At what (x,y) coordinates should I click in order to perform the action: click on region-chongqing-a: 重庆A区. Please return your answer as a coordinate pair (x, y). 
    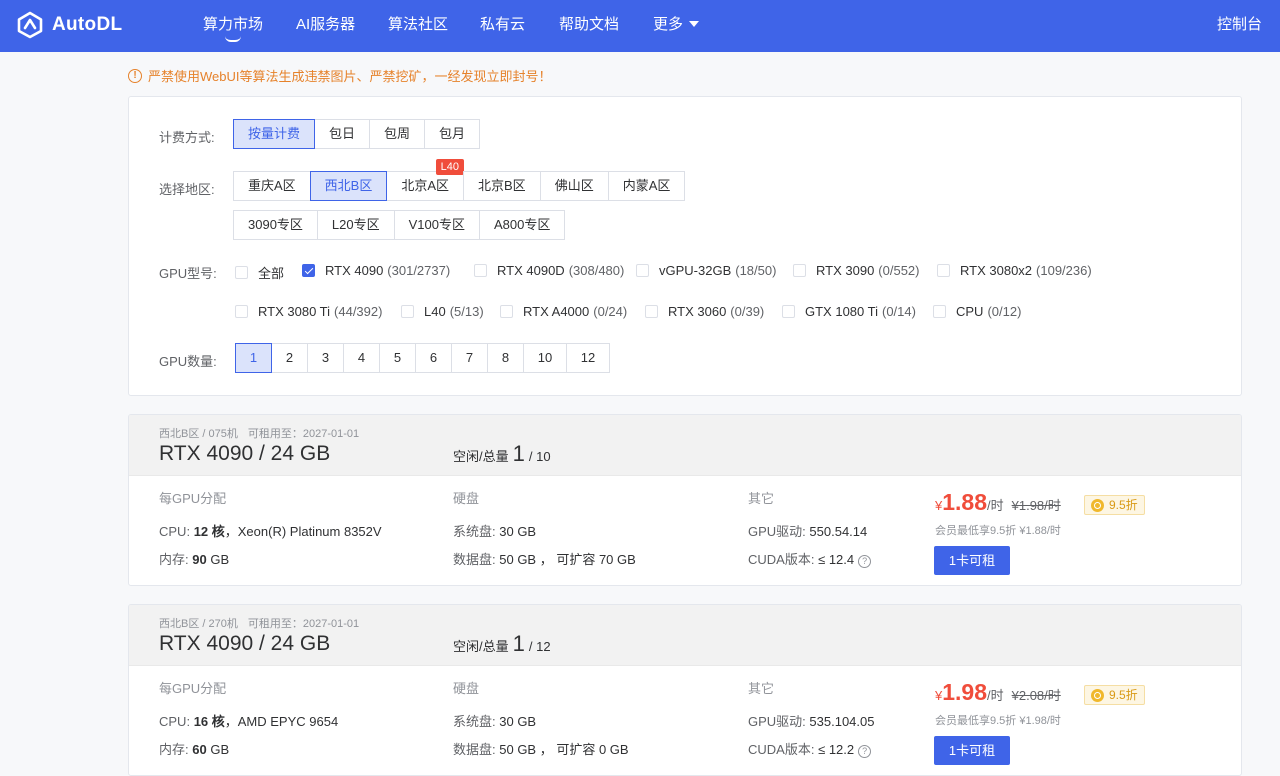
    Looking at the image, I should click on (272, 186).